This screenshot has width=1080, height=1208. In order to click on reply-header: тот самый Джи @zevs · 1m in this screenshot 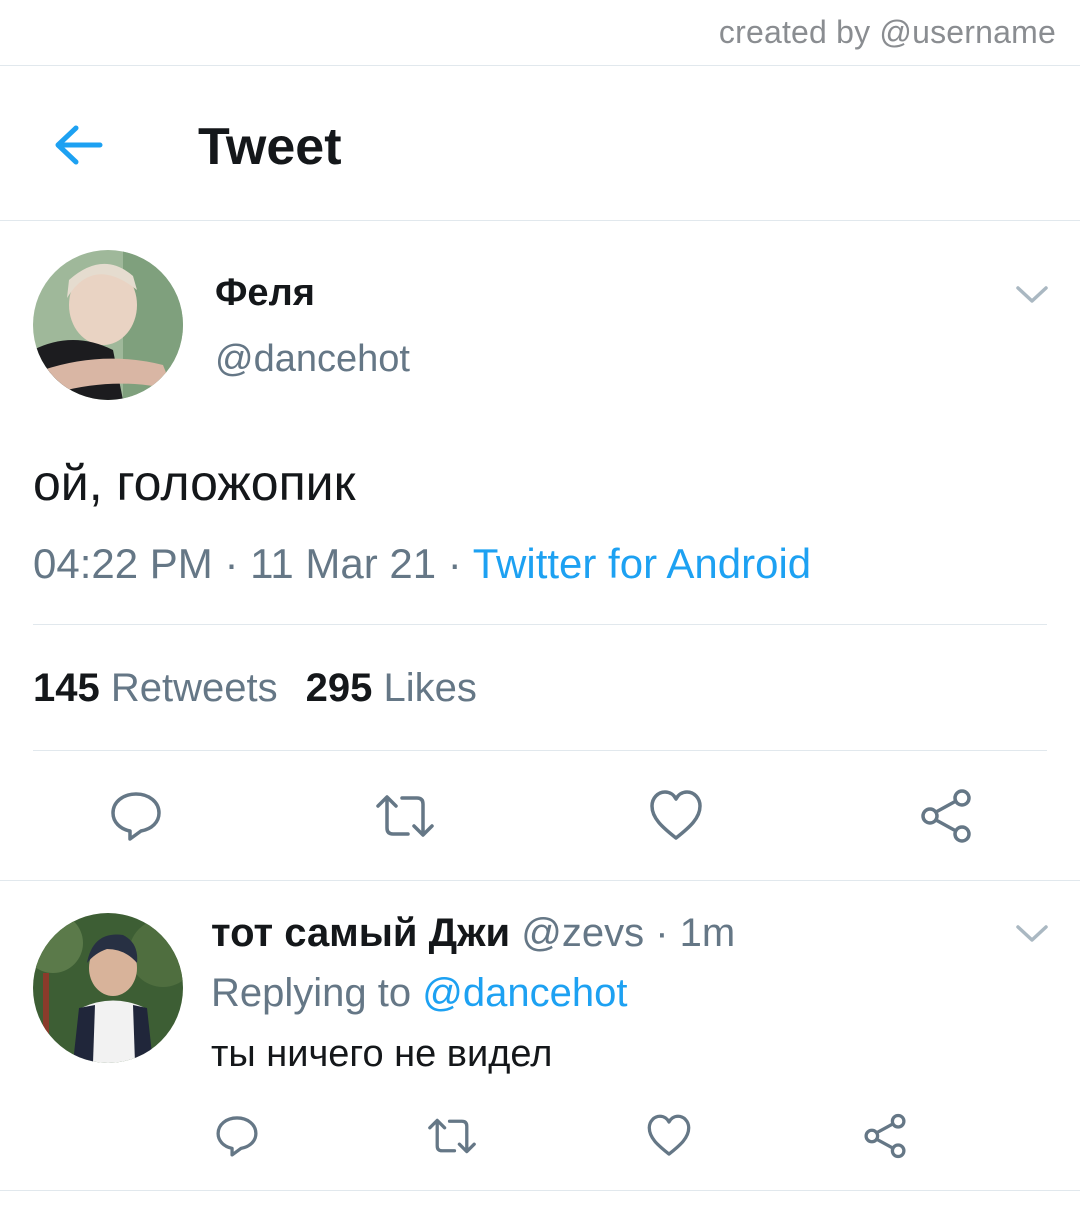, I will do `click(473, 933)`.